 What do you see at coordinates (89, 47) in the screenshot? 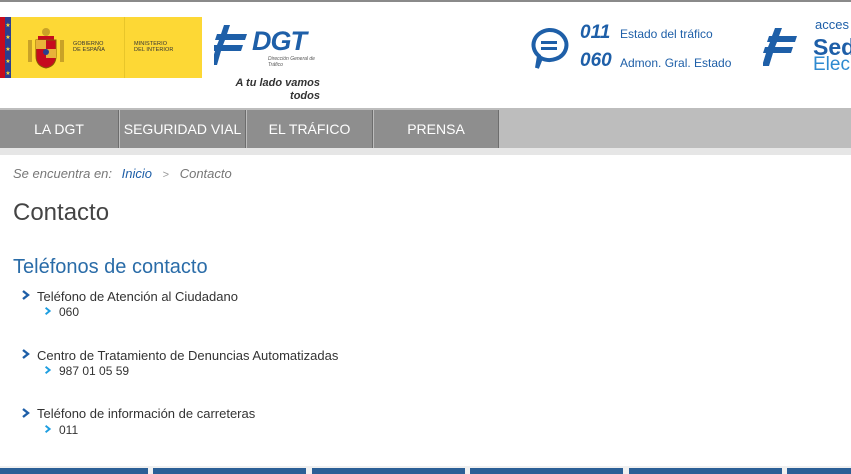
I see `gobierno-label: GOBIERNO DE ESPAÑA` at bounding box center [89, 47].